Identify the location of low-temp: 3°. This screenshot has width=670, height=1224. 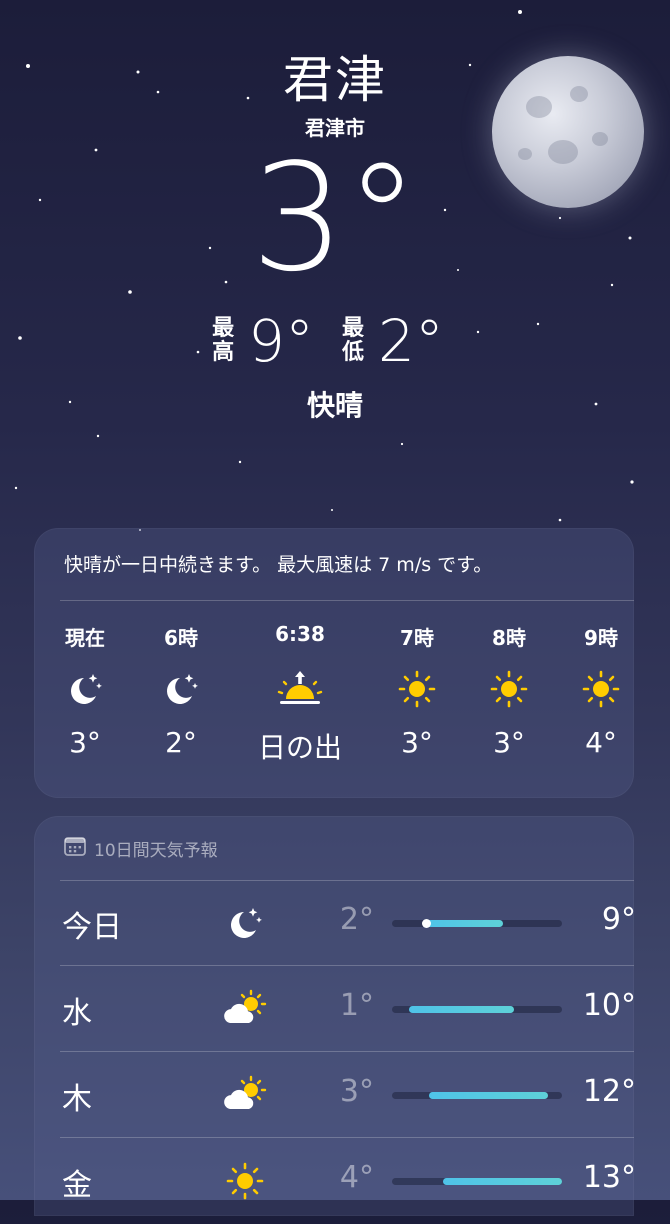
(356, 1091).